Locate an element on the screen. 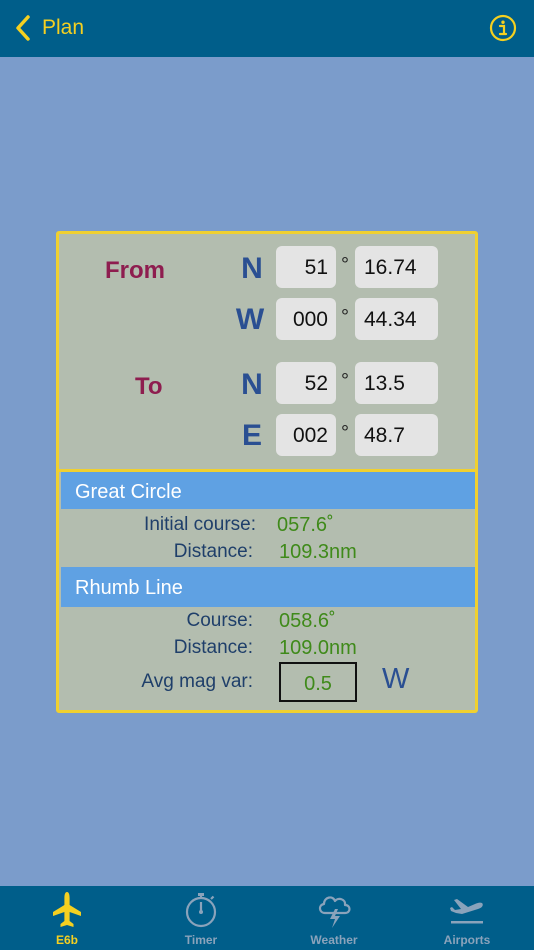 The height and width of the screenshot is (950, 534). mag-var-field: 0.5 is located at coordinates (318, 682).